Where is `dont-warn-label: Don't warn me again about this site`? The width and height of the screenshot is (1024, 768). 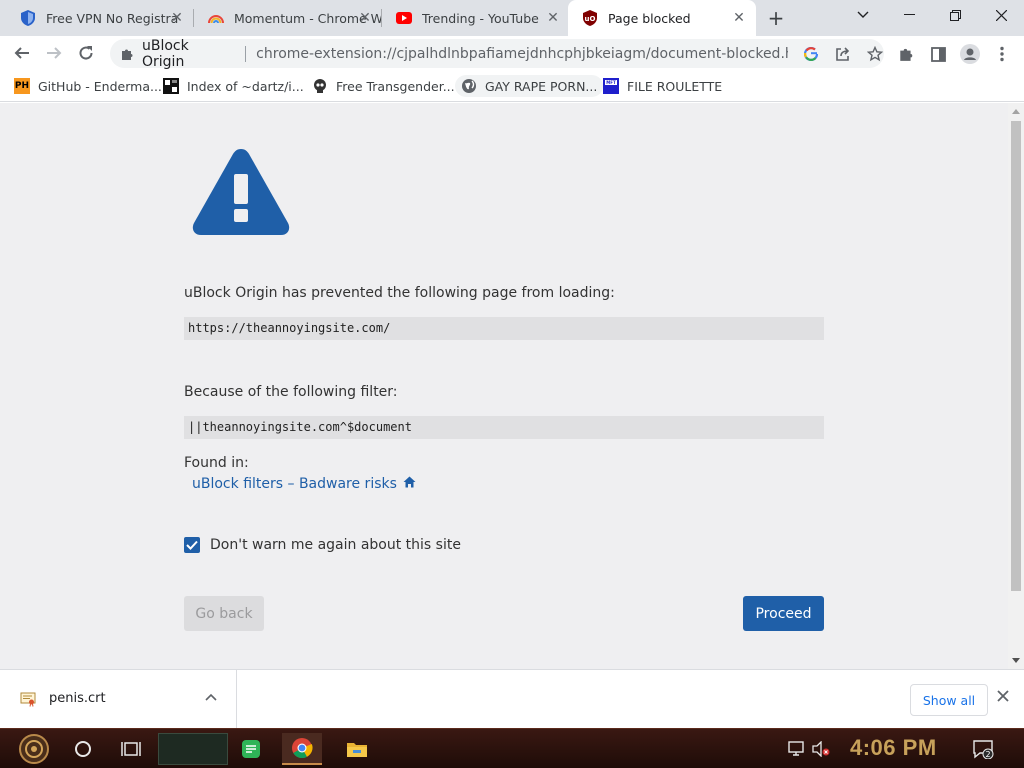 dont-warn-label: Don't warn me again about this site is located at coordinates (335, 545).